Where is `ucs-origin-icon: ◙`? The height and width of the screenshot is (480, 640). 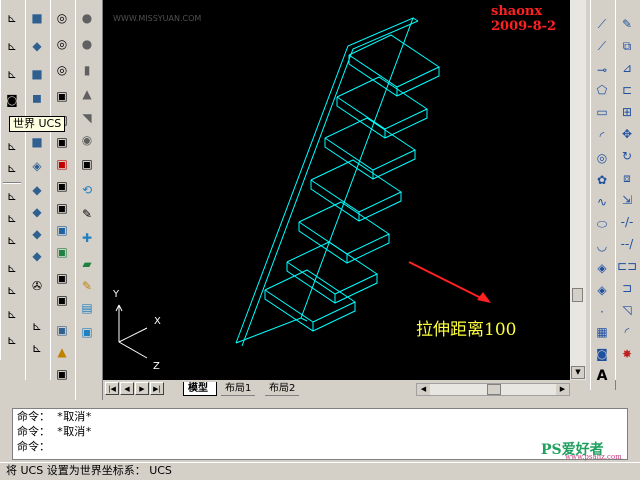
ucs-origin-icon: ◙ is located at coordinates (12, 100).